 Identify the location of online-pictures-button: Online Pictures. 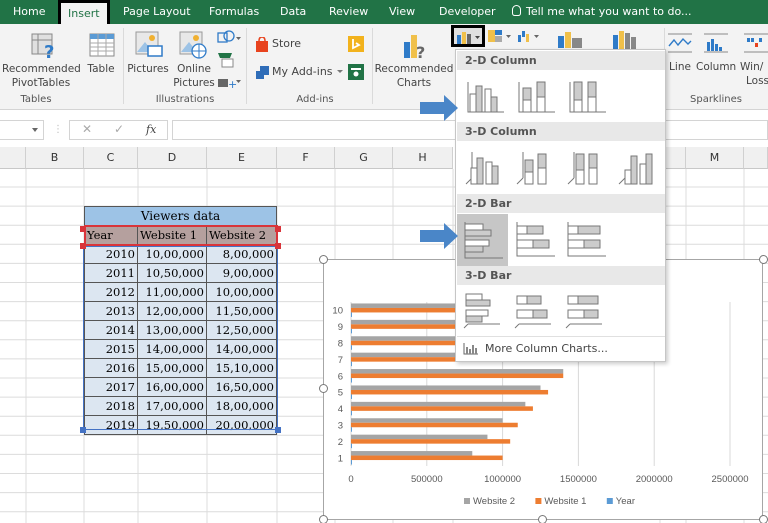
(194, 59).